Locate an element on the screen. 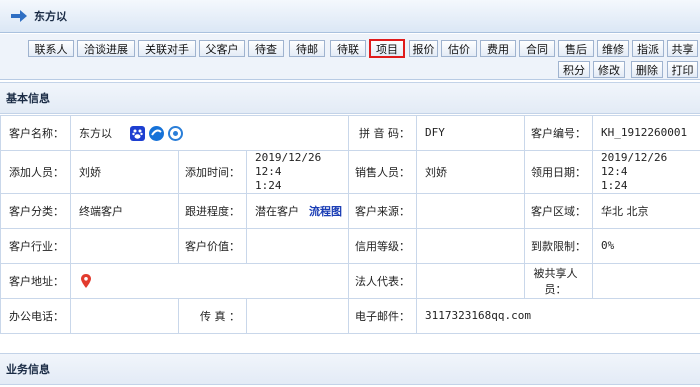  address-cell is located at coordinates (209, 281).